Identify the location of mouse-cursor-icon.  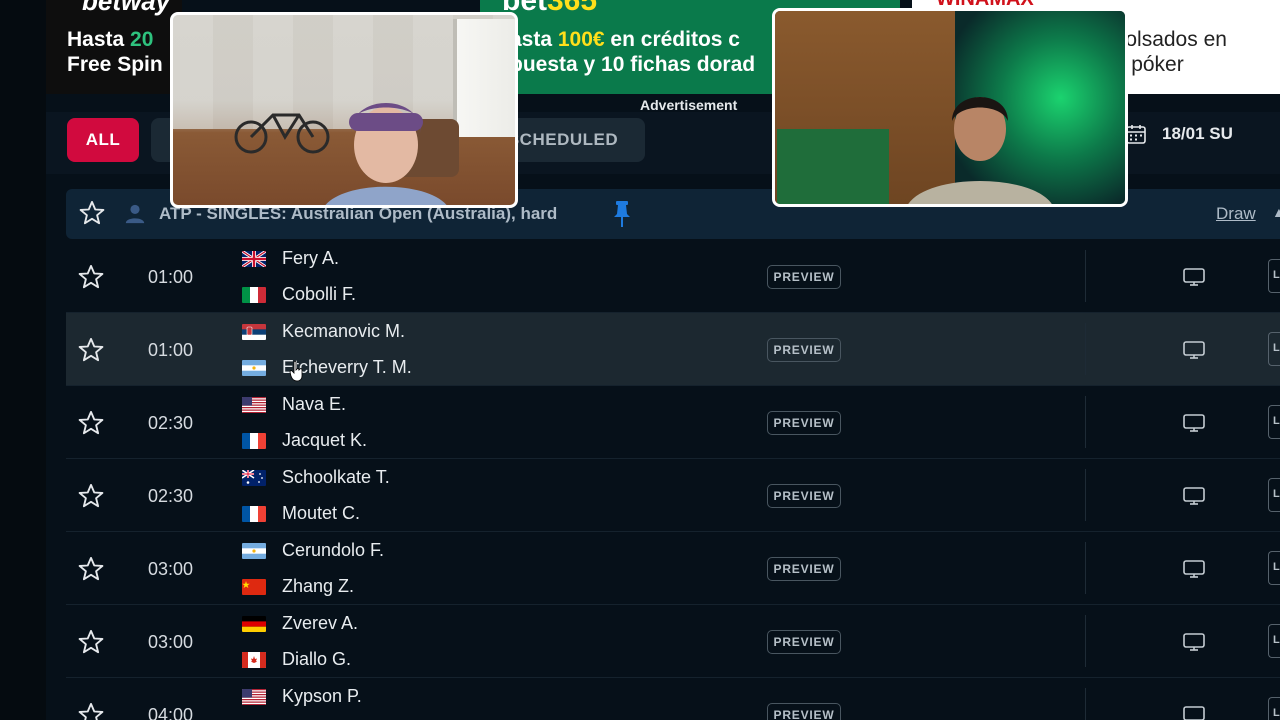
(296, 371).